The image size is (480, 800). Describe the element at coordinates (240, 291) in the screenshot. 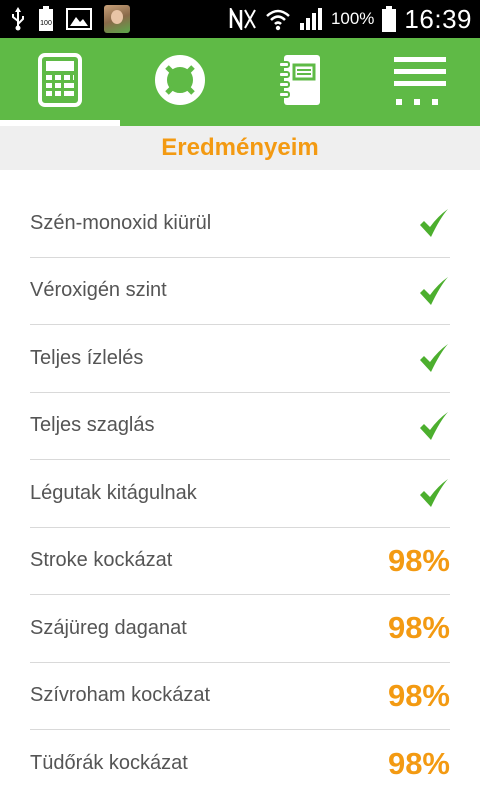

I see `result-row: Véroxigén szint` at that location.